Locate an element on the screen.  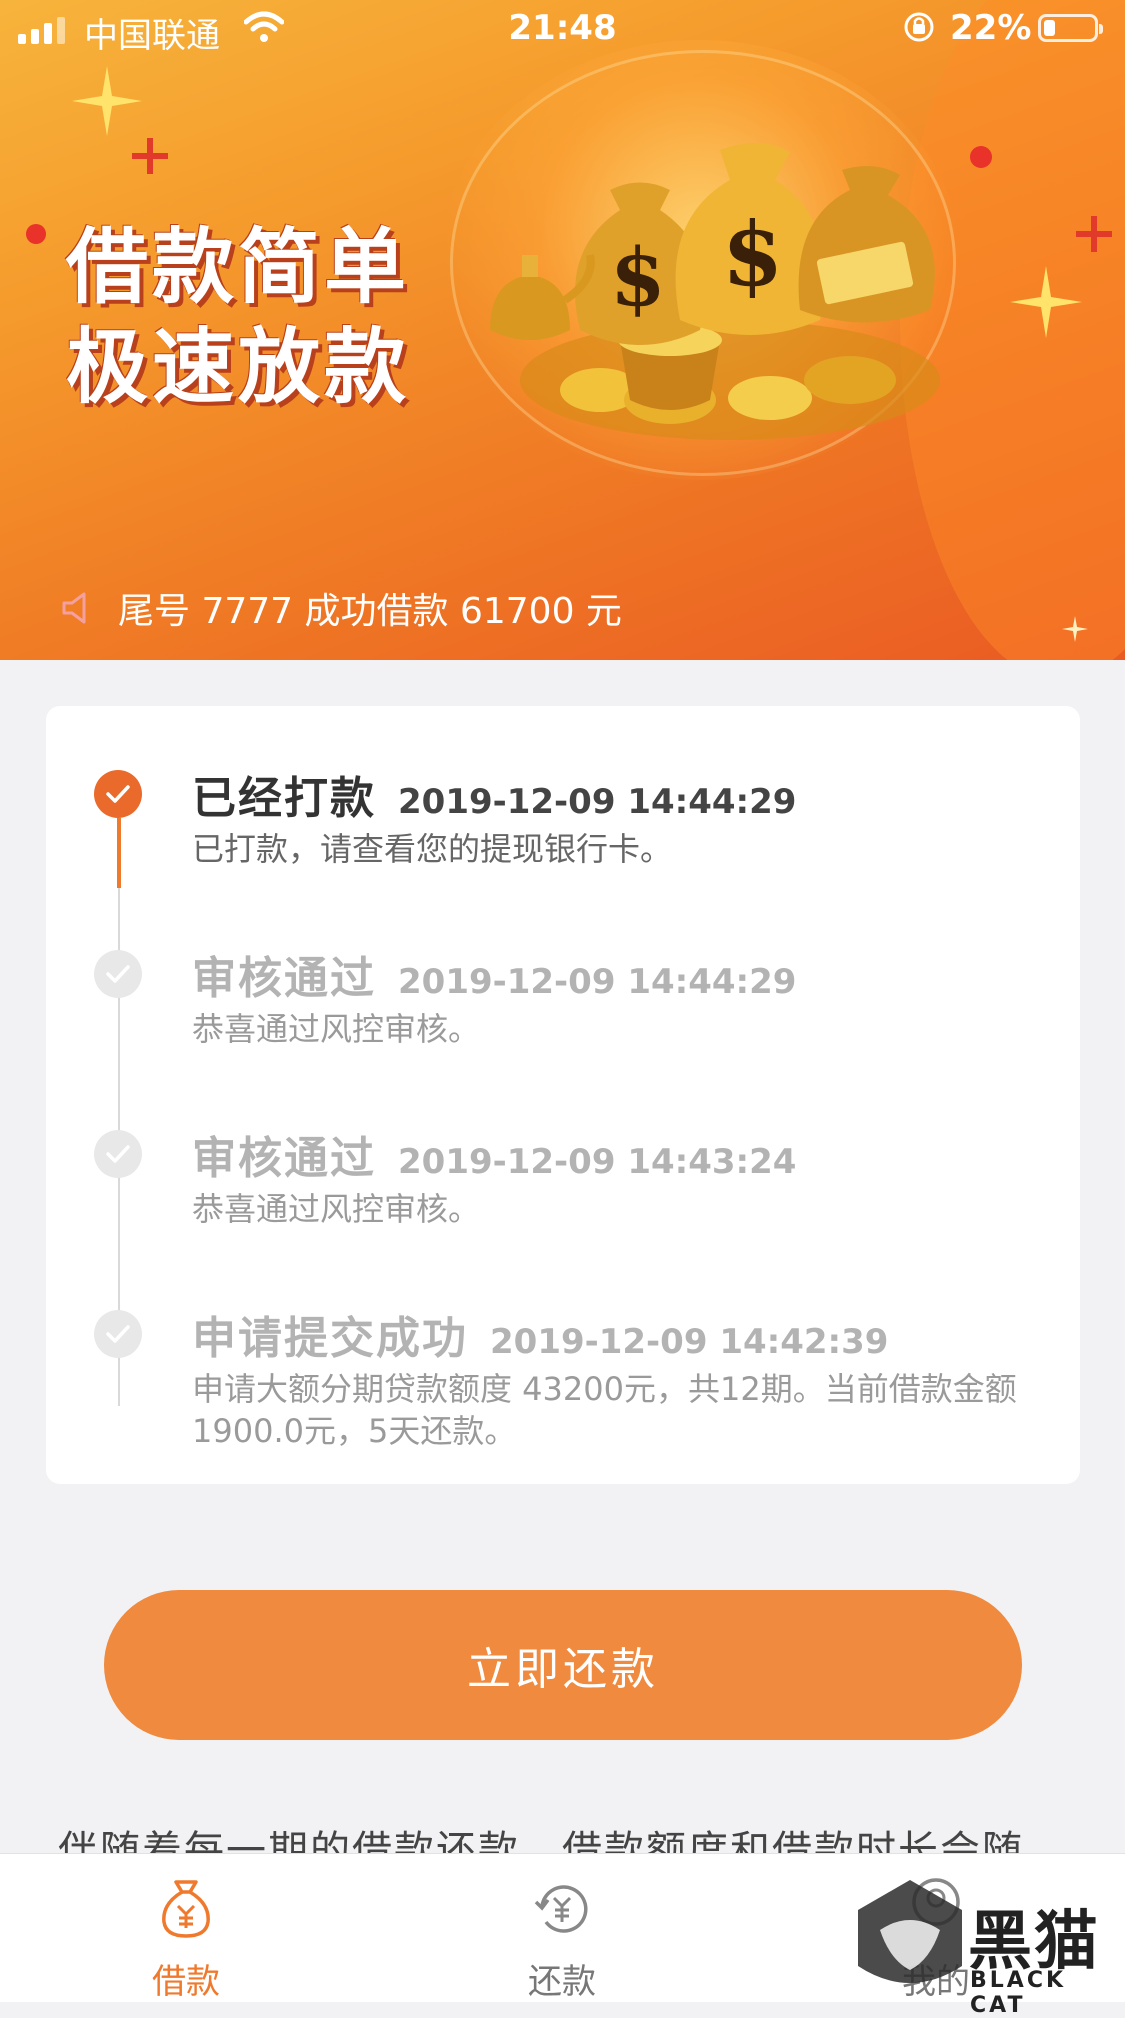
step-time: 2019-12-09 14:42:39 is located at coordinates (689, 1342).